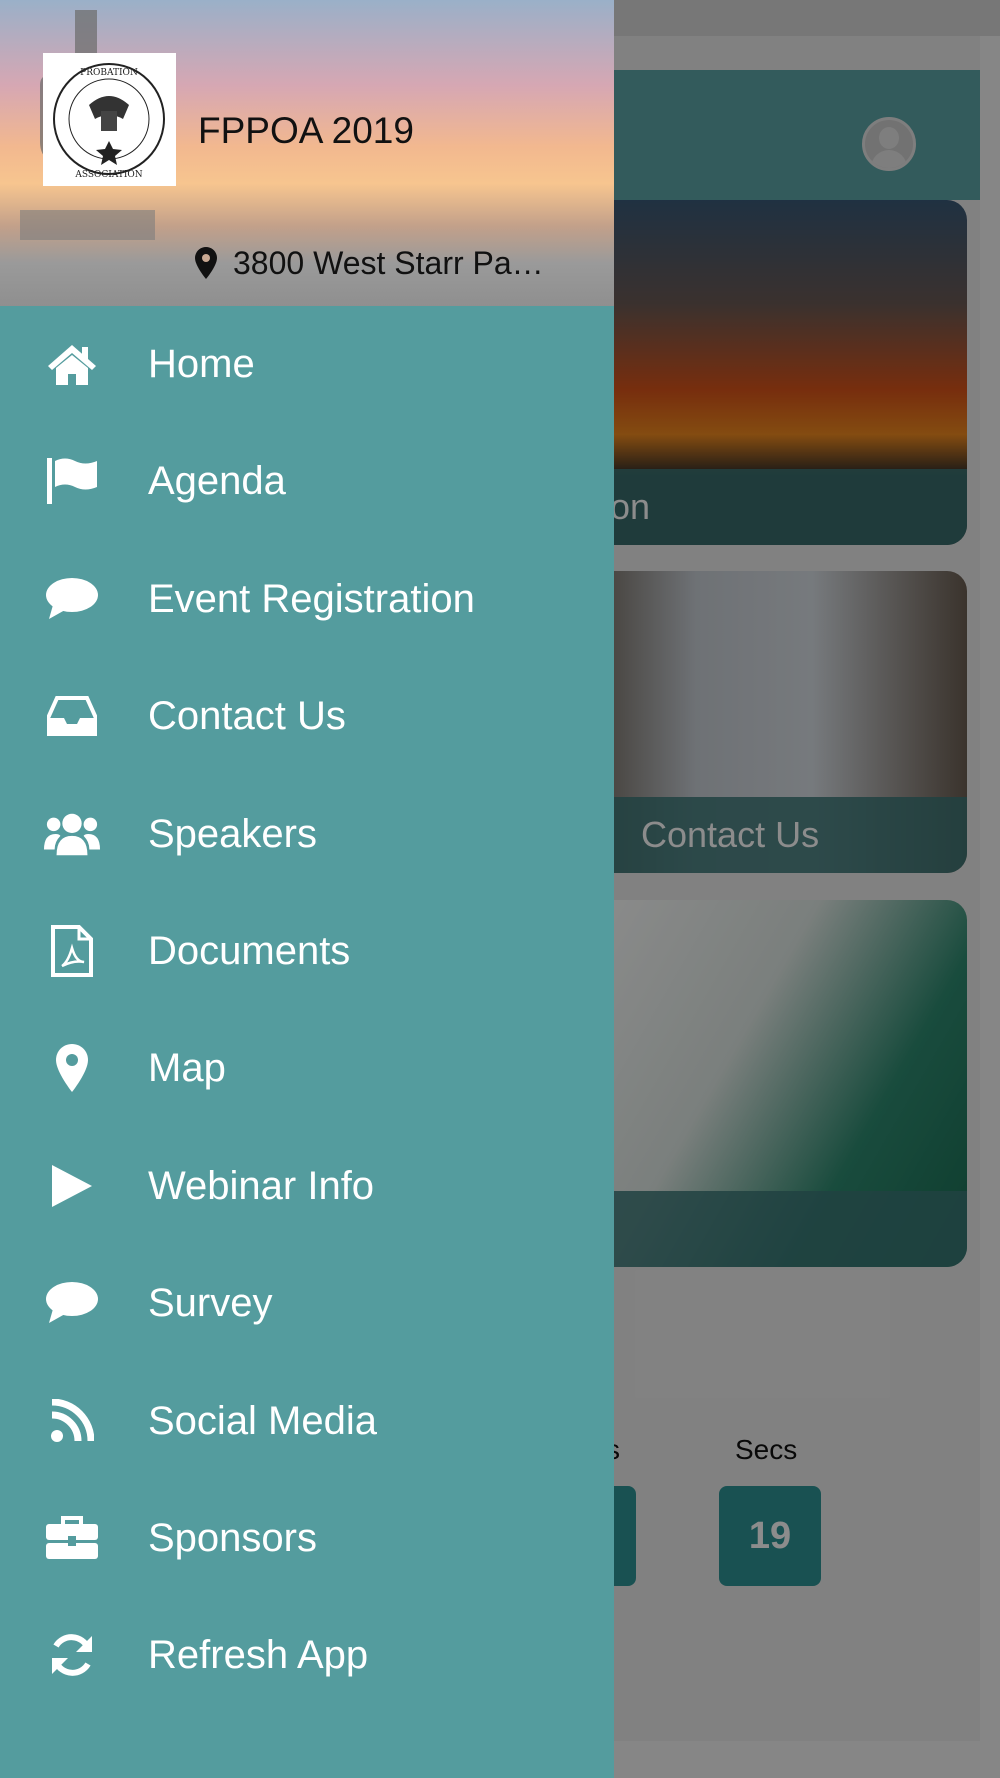 The image size is (1000, 1778). Describe the element at coordinates (307, 1068) in the screenshot. I see `menu-item-map: Map` at that location.